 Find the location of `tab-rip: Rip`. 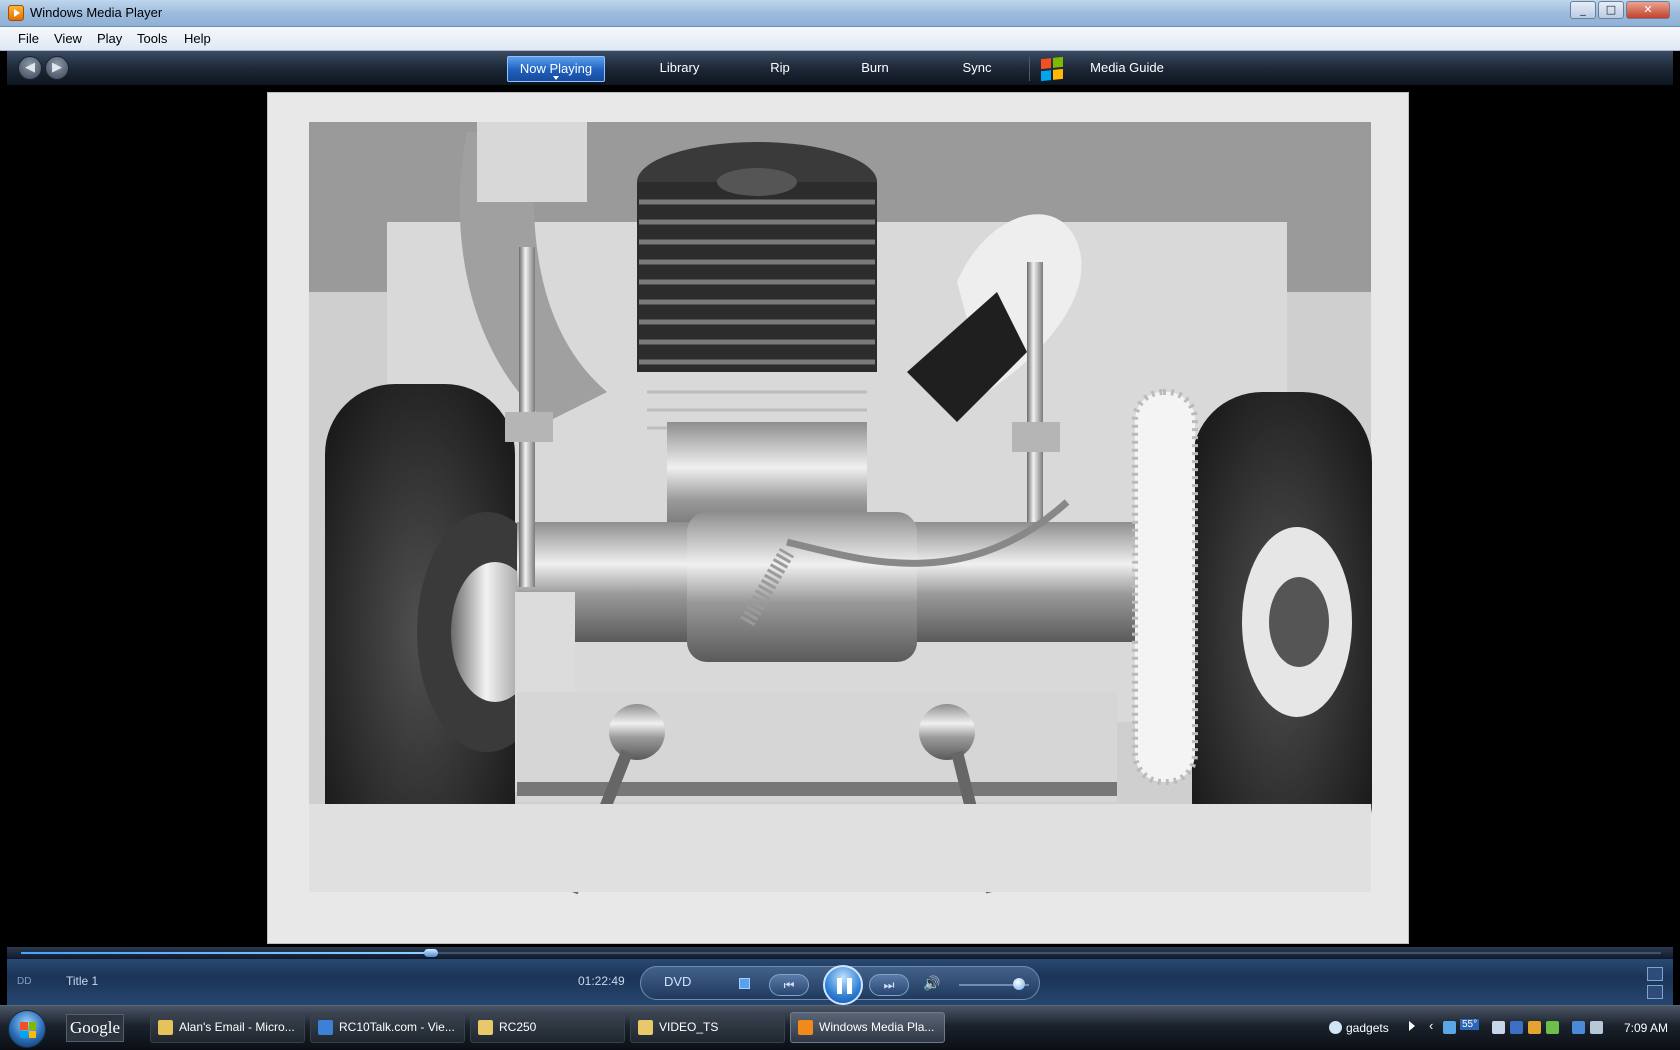

tab-rip: Rip is located at coordinates (780, 69).